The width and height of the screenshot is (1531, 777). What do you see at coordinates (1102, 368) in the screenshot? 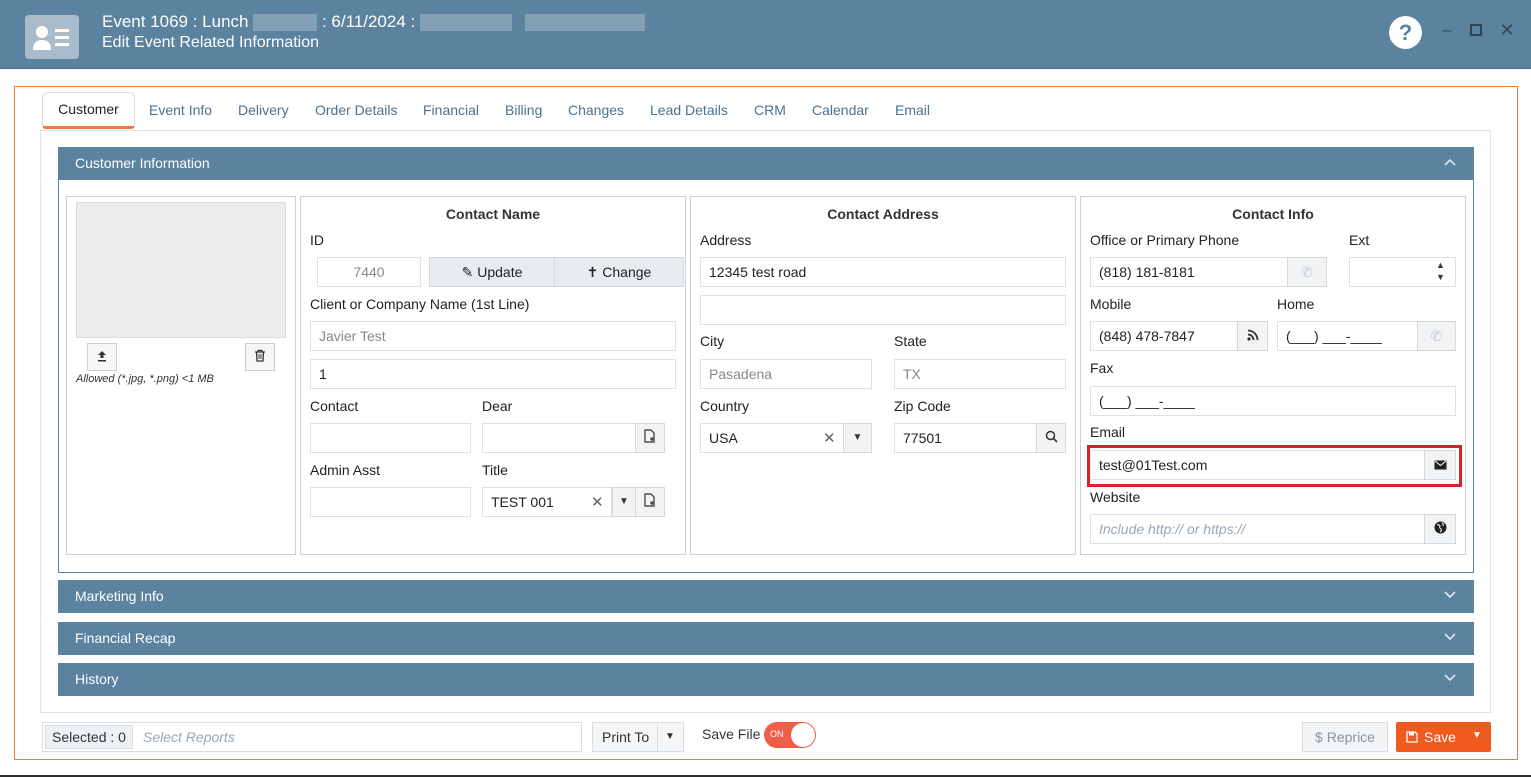
I see `fax-label: Fax` at bounding box center [1102, 368].